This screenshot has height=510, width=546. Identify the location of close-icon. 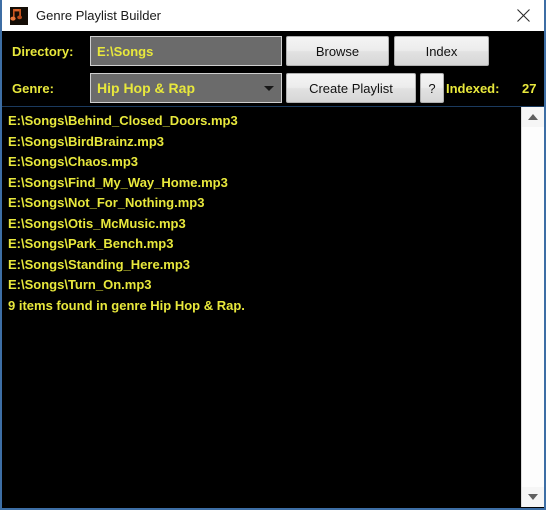
(523, 15).